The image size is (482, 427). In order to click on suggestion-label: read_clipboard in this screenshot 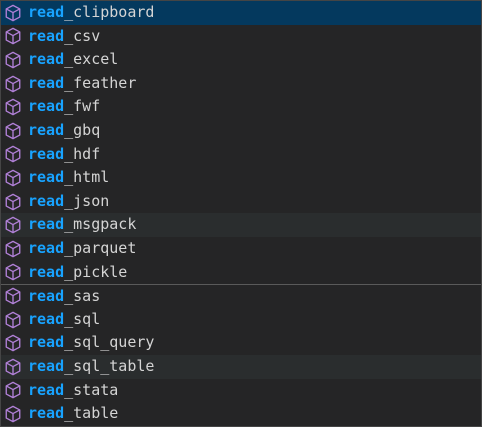, I will do `click(91, 13)`.